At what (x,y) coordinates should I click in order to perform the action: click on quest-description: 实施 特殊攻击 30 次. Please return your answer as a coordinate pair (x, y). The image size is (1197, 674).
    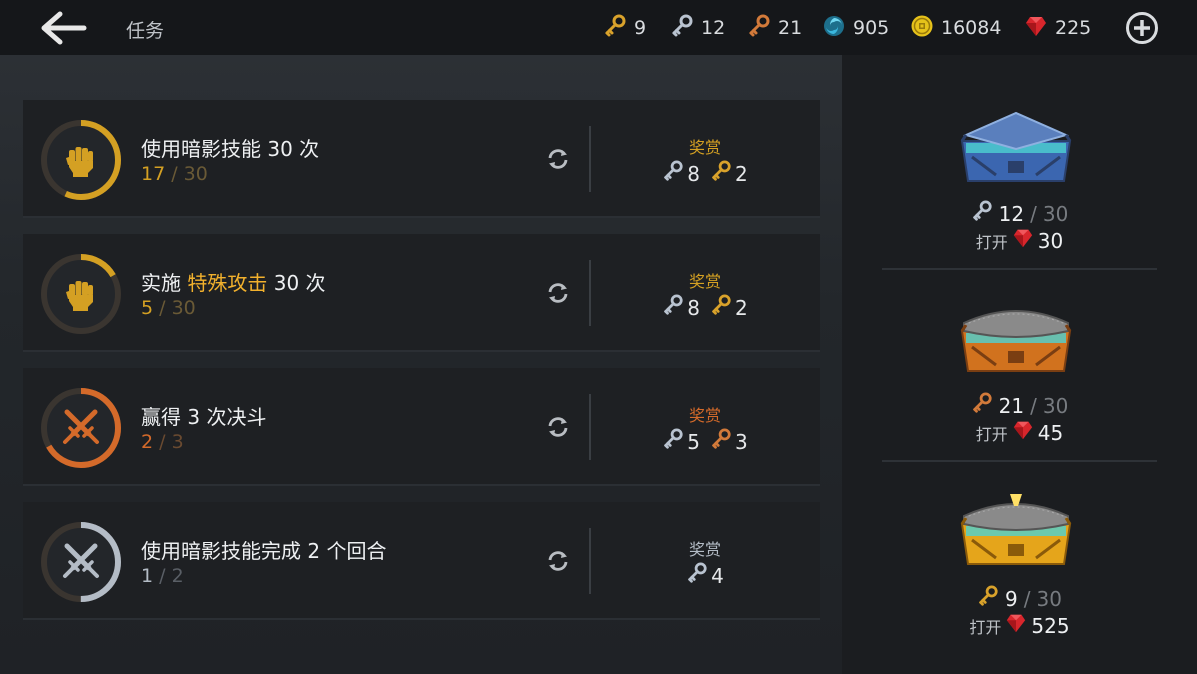
    Looking at the image, I should click on (233, 281).